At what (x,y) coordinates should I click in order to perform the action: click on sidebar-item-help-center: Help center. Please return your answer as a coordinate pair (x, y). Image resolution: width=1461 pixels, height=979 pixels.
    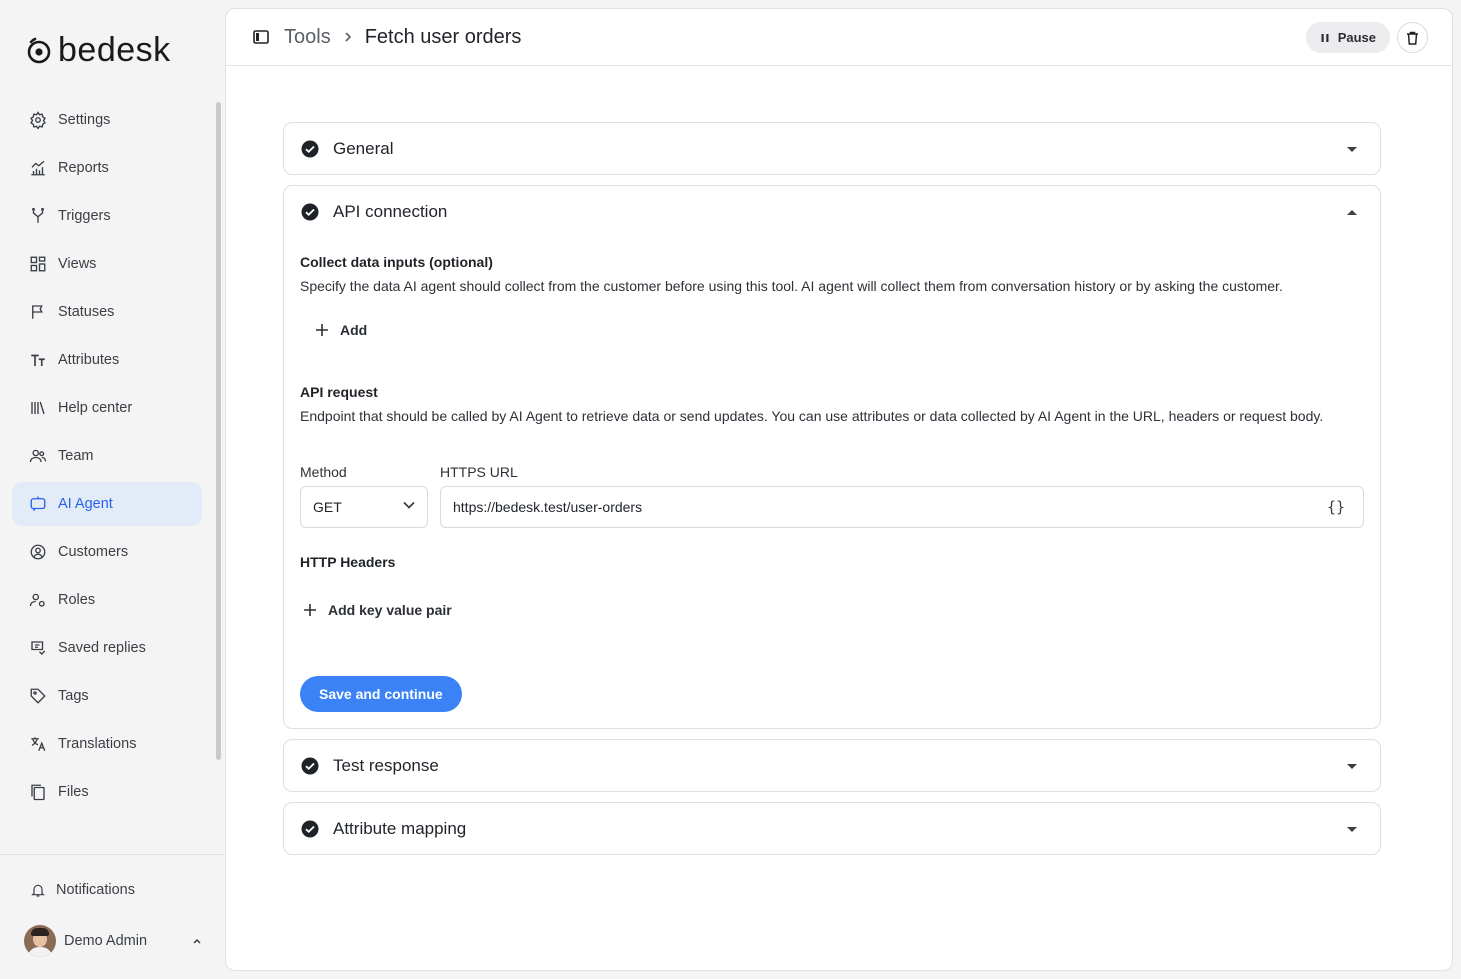
    Looking at the image, I should click on (107, 408).